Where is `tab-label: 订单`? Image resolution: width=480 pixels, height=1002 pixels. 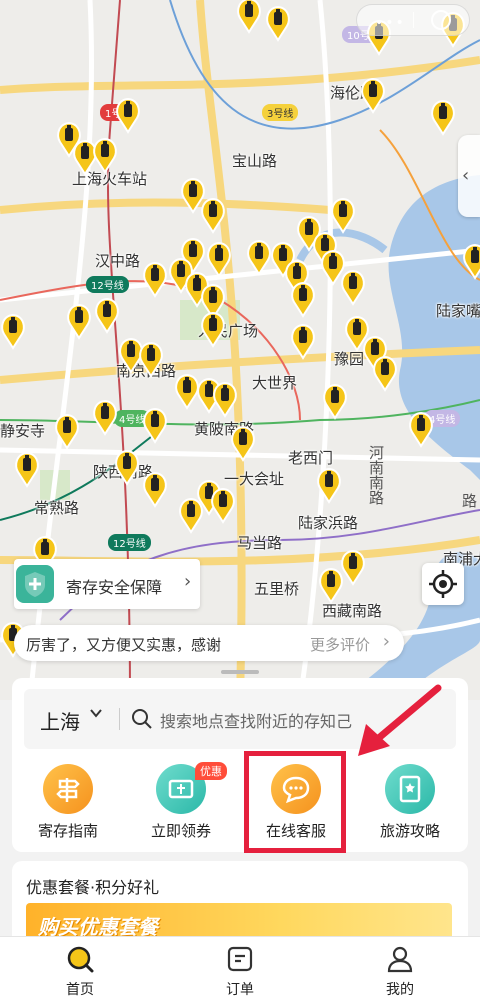
tab-label: 订单 is located at coordinates (240, 990).